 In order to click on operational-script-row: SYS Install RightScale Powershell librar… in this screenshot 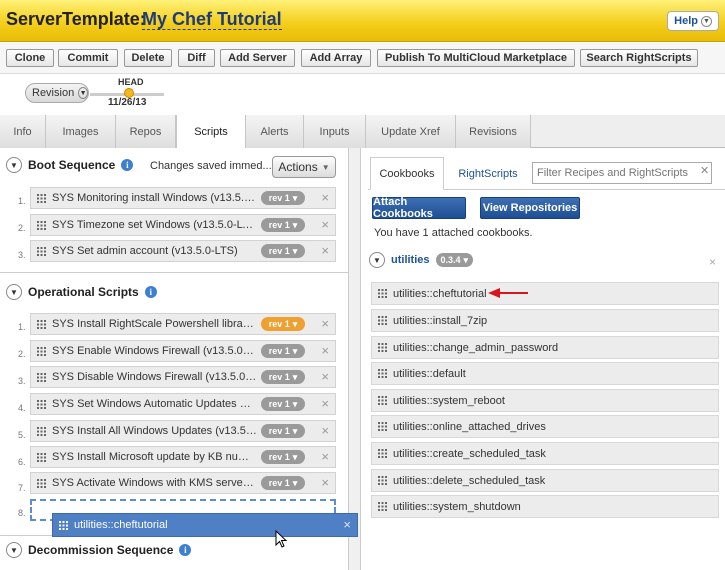, I will do `click(183, 324)`.